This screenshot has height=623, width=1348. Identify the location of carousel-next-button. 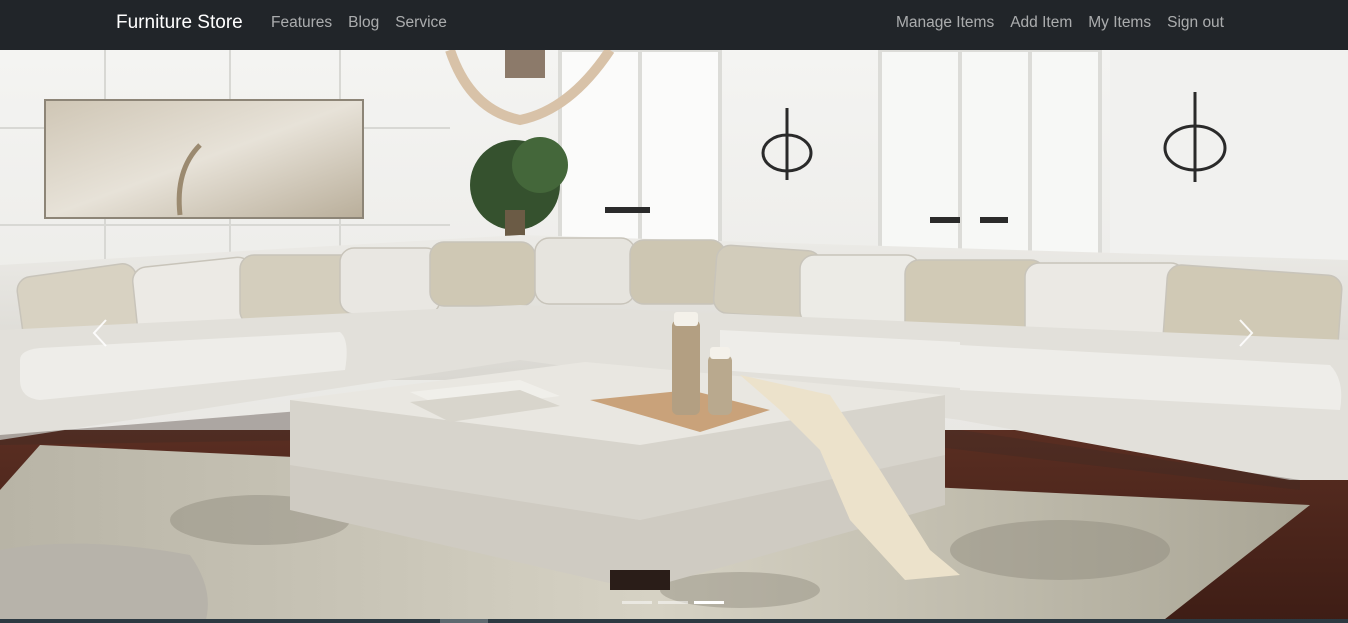
(1246, 335).